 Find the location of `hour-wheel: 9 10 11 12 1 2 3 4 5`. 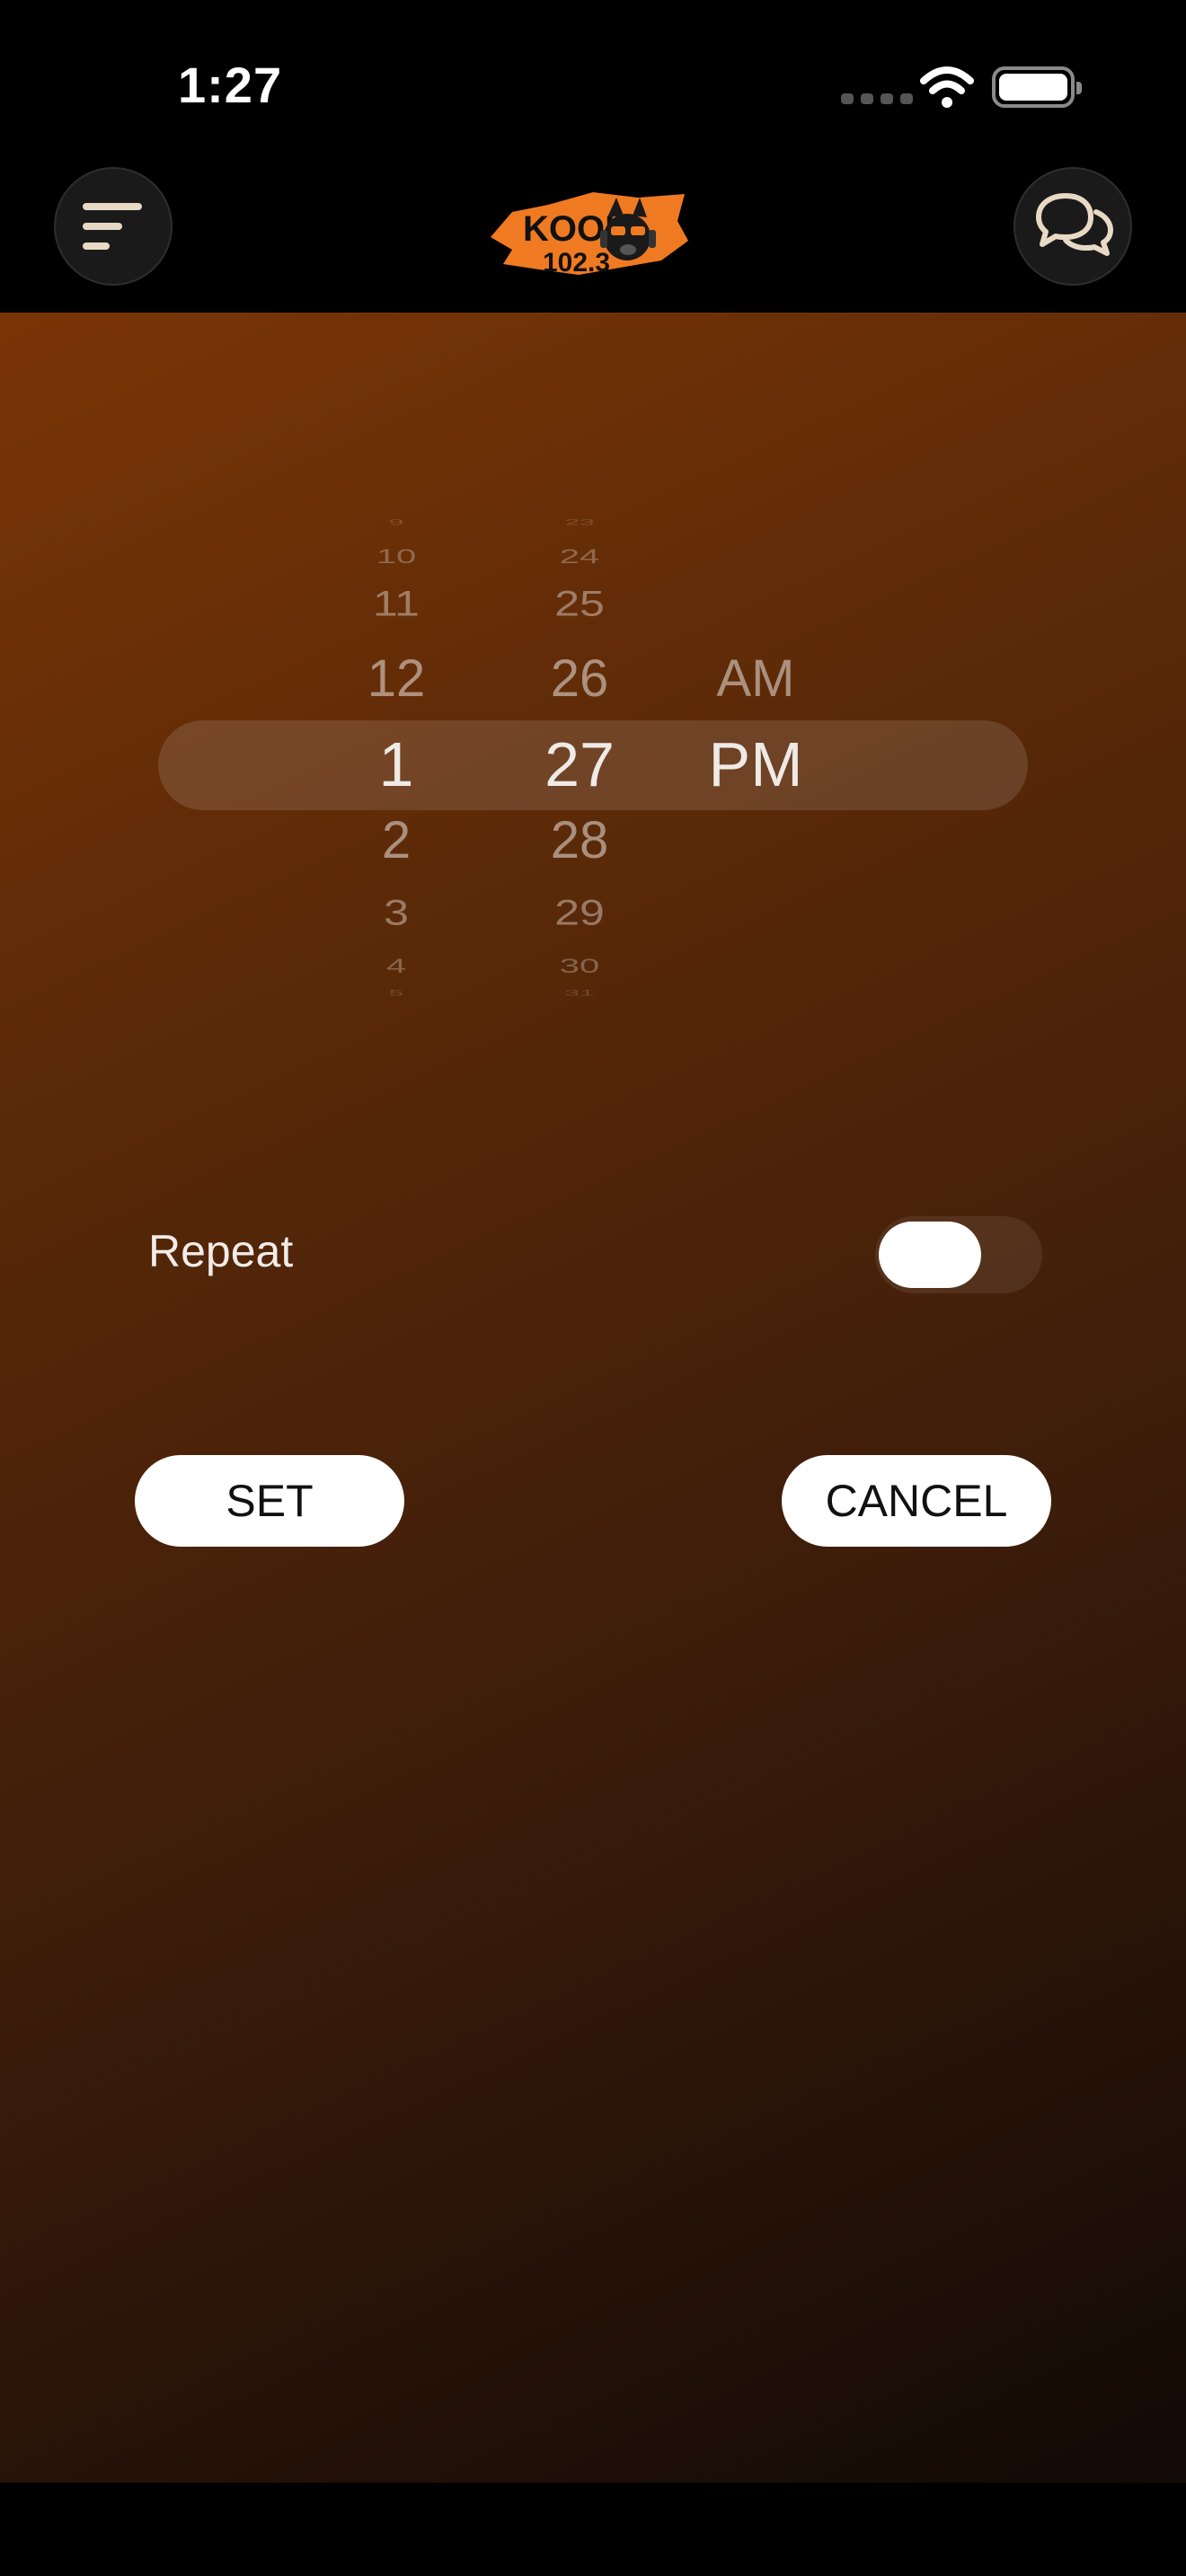

hour-wheel: 9 10 11 12 1 2 3 4 5 is located at coordinates (396, 762).